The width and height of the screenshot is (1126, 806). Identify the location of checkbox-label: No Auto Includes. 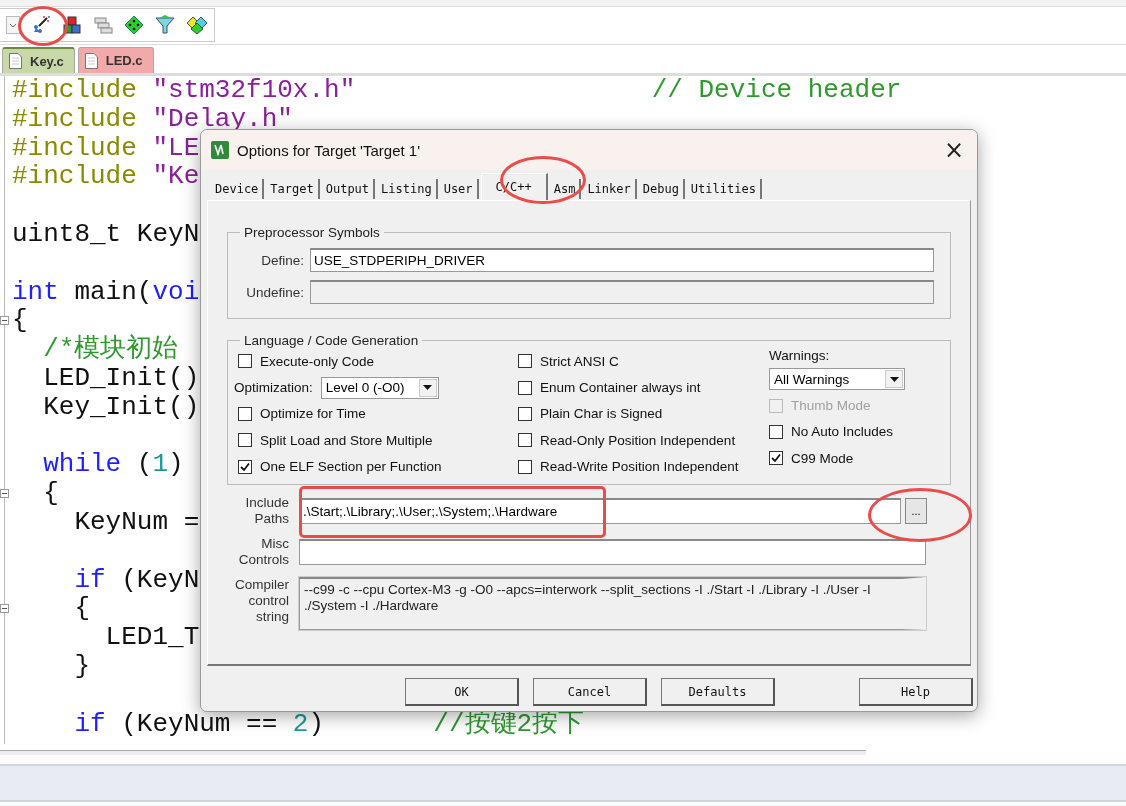
(842, 432).